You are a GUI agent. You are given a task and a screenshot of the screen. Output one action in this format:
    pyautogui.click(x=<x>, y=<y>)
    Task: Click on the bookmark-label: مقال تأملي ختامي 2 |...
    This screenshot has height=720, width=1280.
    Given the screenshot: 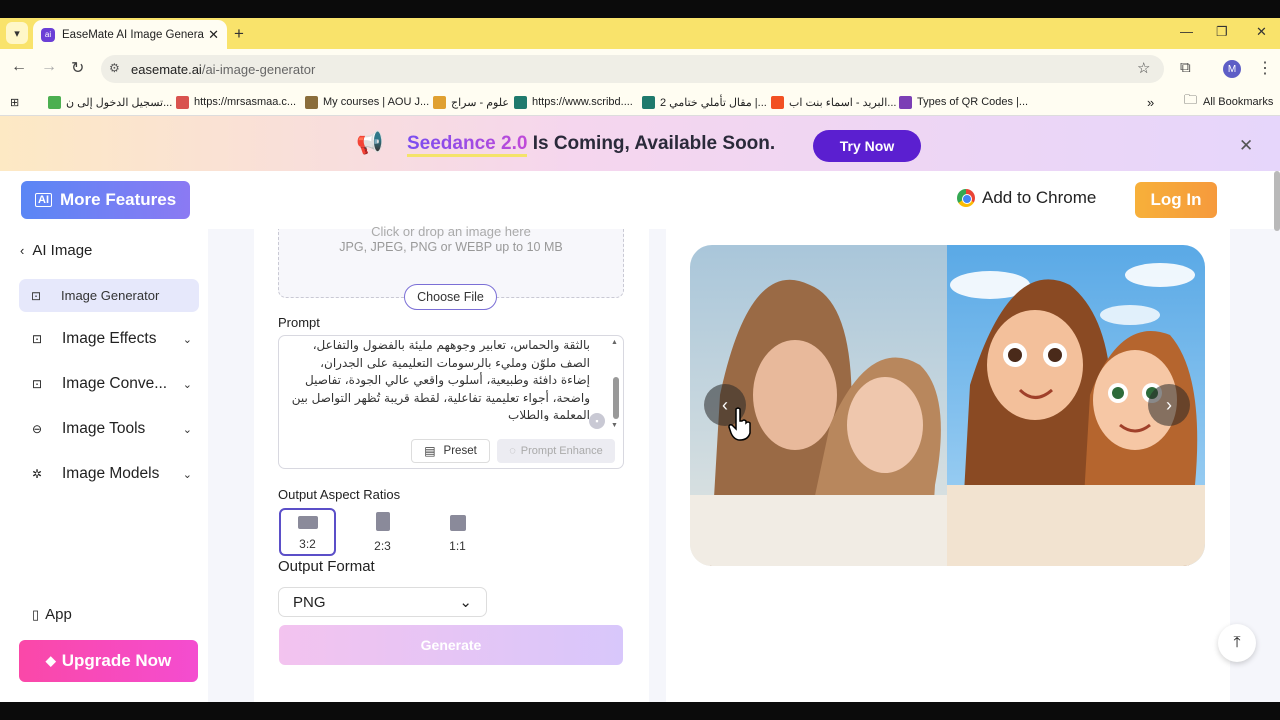 What is the action you would take?
    pyautogui.click(x=713, y=102)
    